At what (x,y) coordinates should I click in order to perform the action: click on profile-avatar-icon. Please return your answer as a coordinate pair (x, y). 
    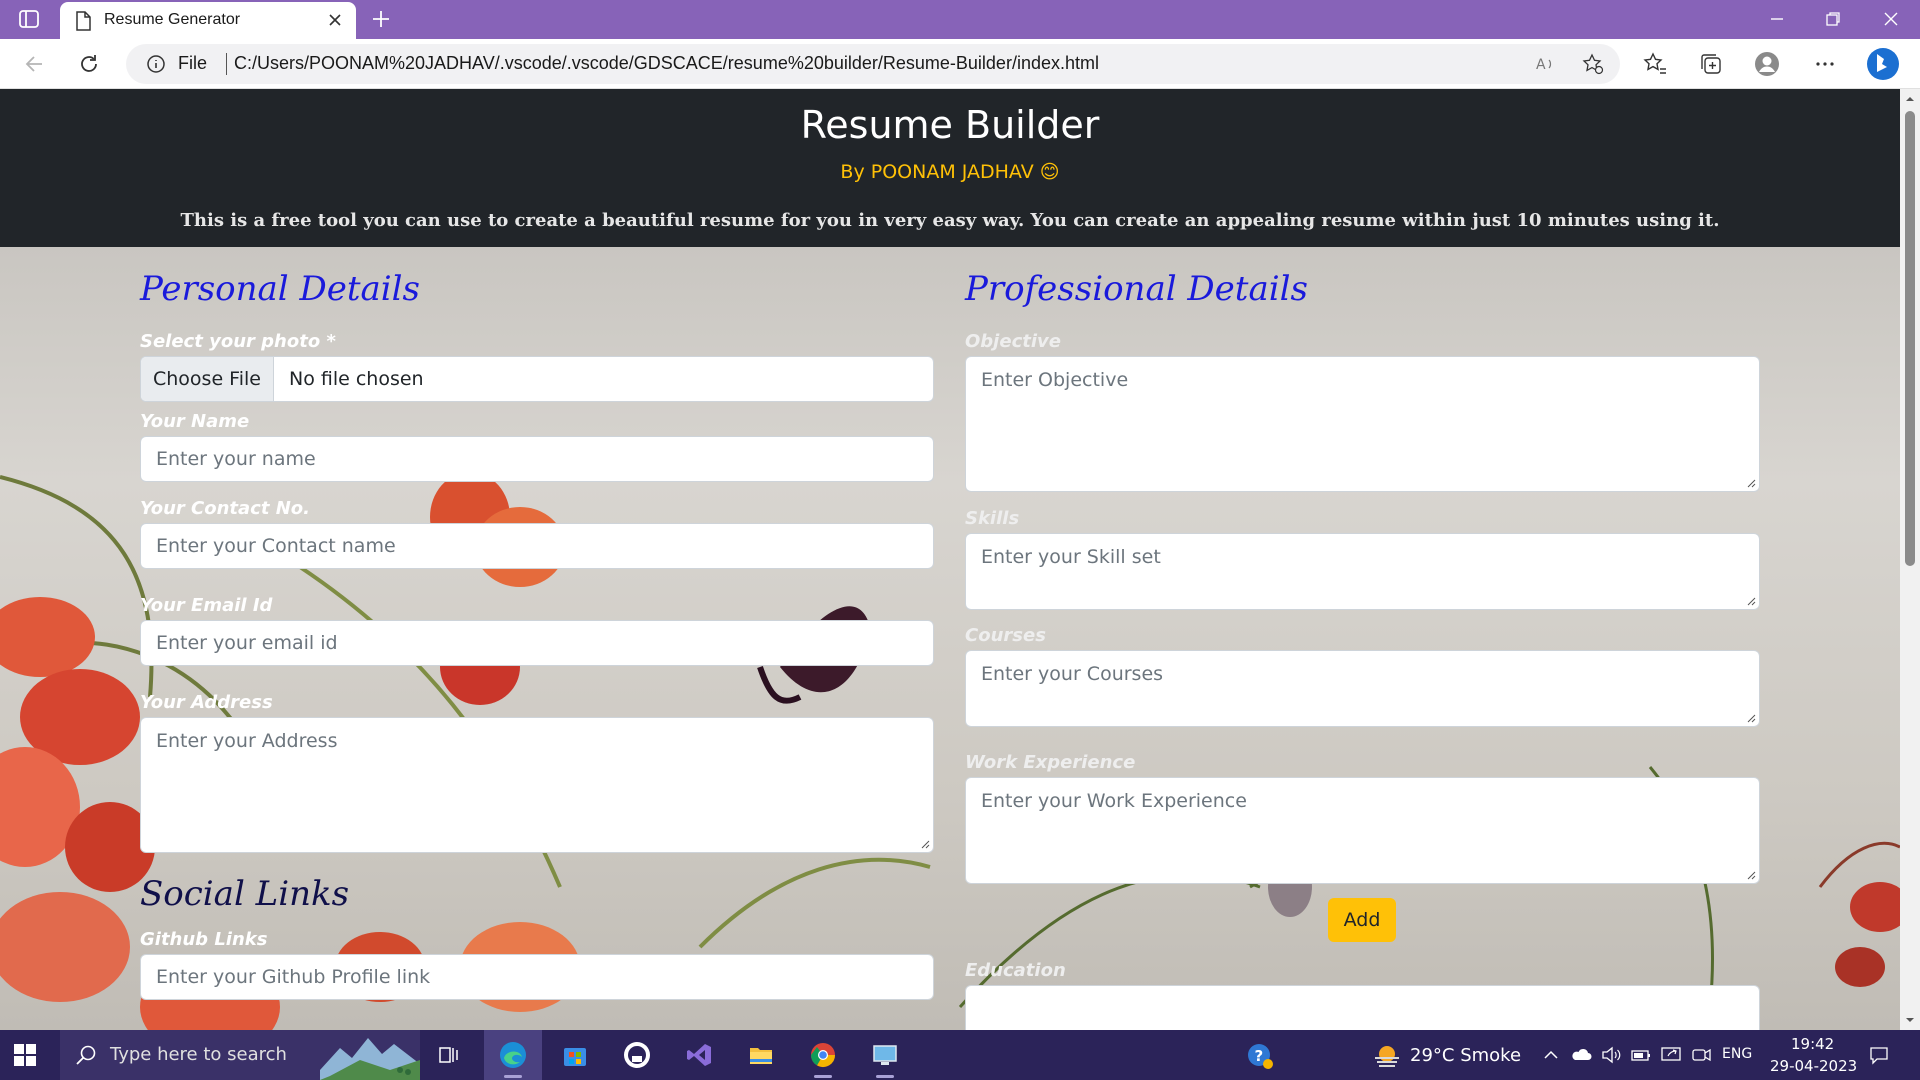
    Looking at the image, I should click on (1767, 64).